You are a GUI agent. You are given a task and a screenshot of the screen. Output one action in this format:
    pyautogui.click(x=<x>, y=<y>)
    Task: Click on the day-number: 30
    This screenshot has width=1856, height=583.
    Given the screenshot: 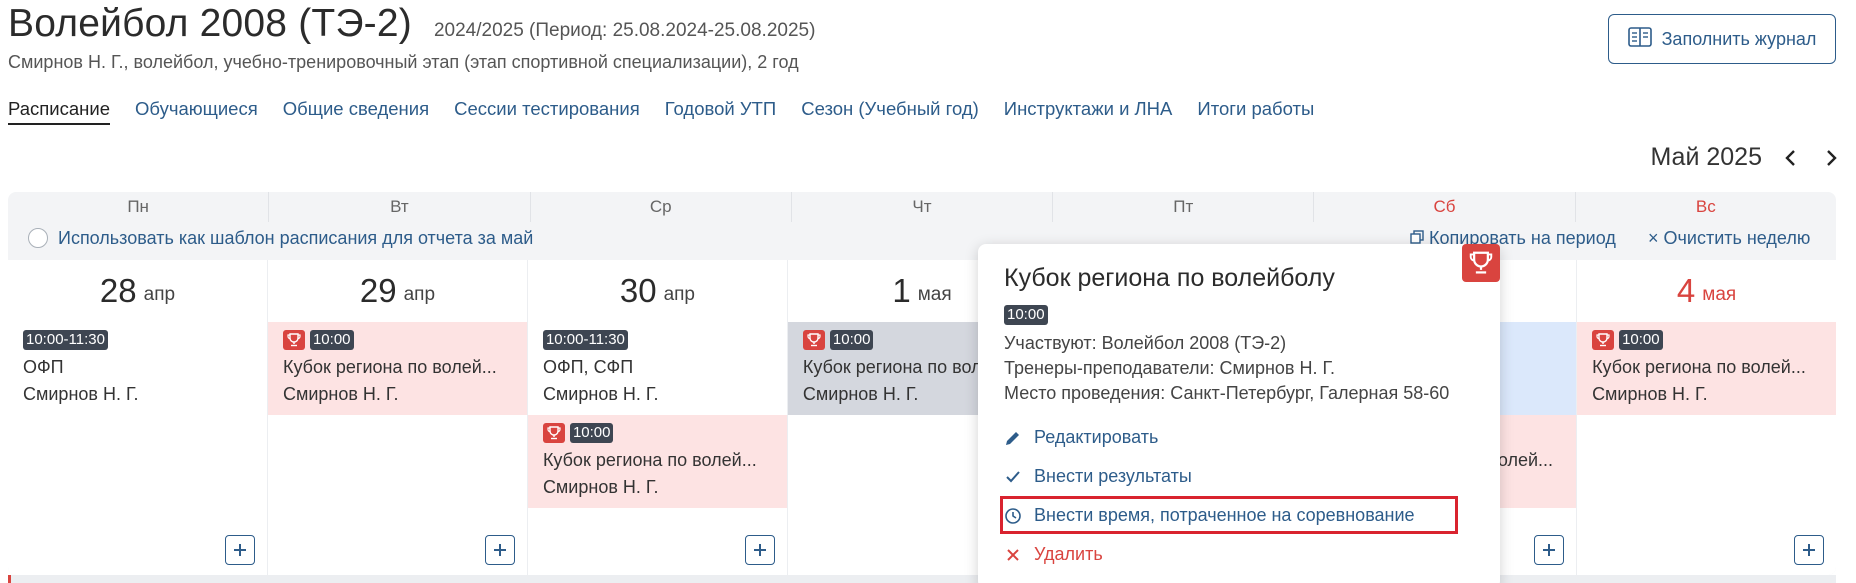 What is the action you would take?
    pyautogui.click(x=638, y=290)
    